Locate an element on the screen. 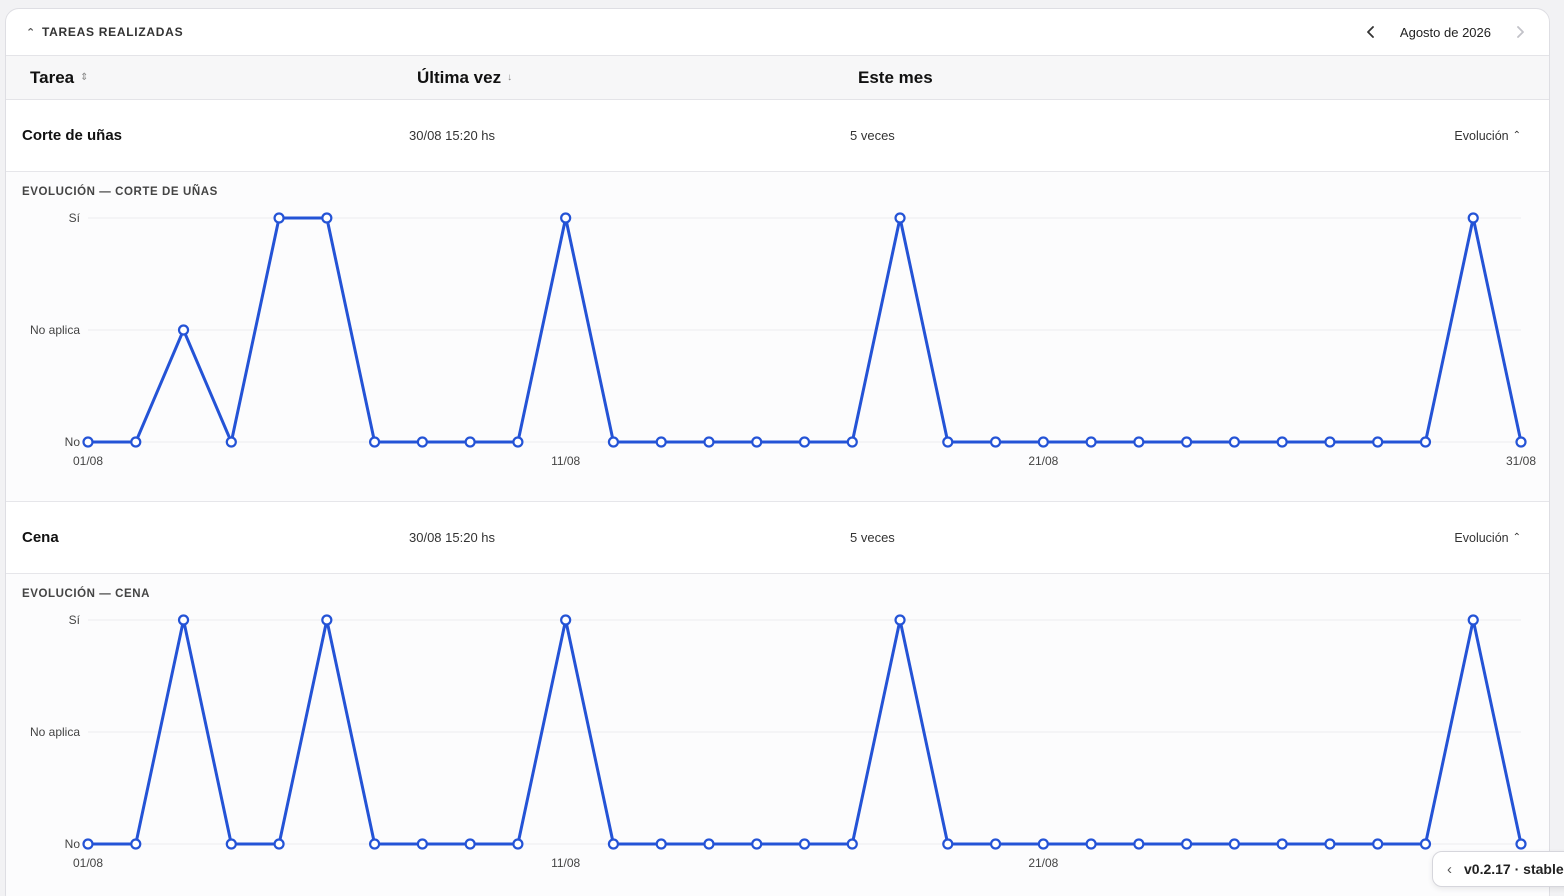 The height and width of the screenshot is (896, 1564). chevron-left-icon is located at coordinates (1370, 32).